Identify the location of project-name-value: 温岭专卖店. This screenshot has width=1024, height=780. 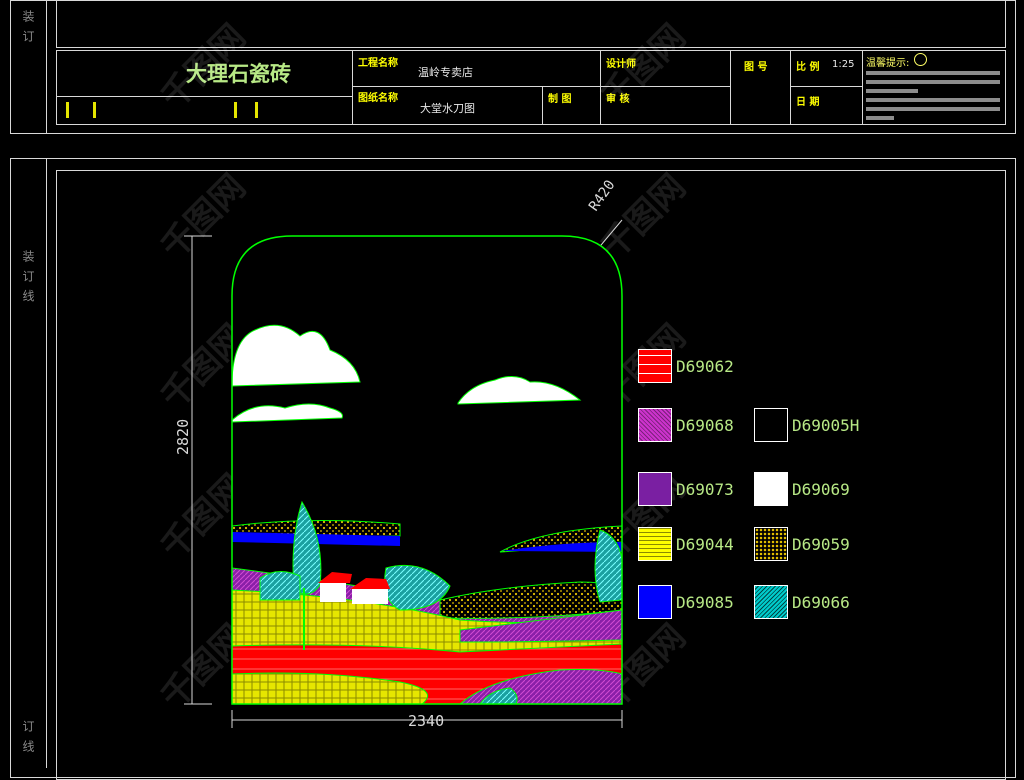
(445, 72).